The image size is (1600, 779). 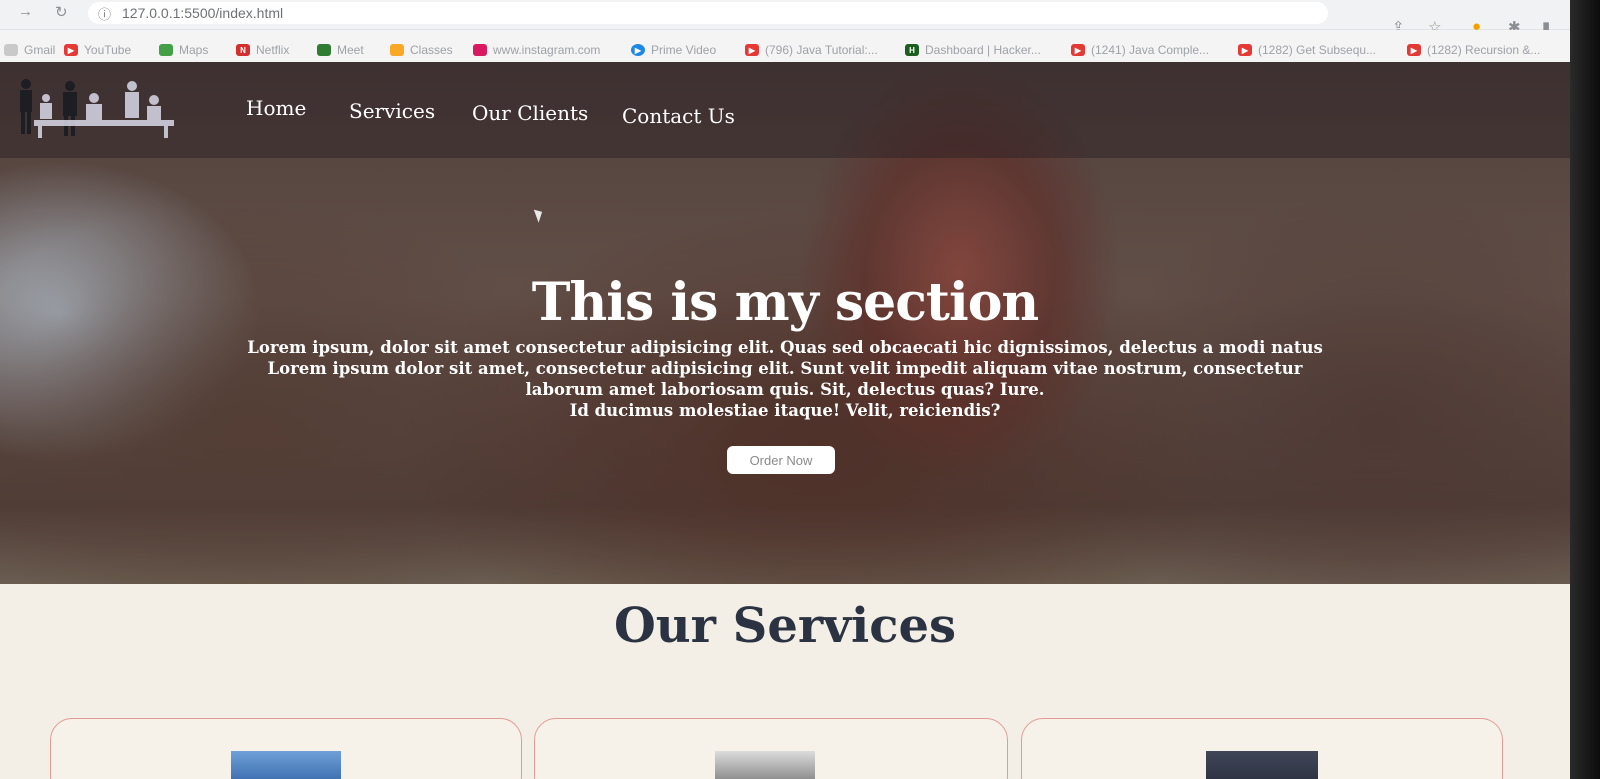 I want to click on bookmark-item: Maps, so click(x=183, y=50).